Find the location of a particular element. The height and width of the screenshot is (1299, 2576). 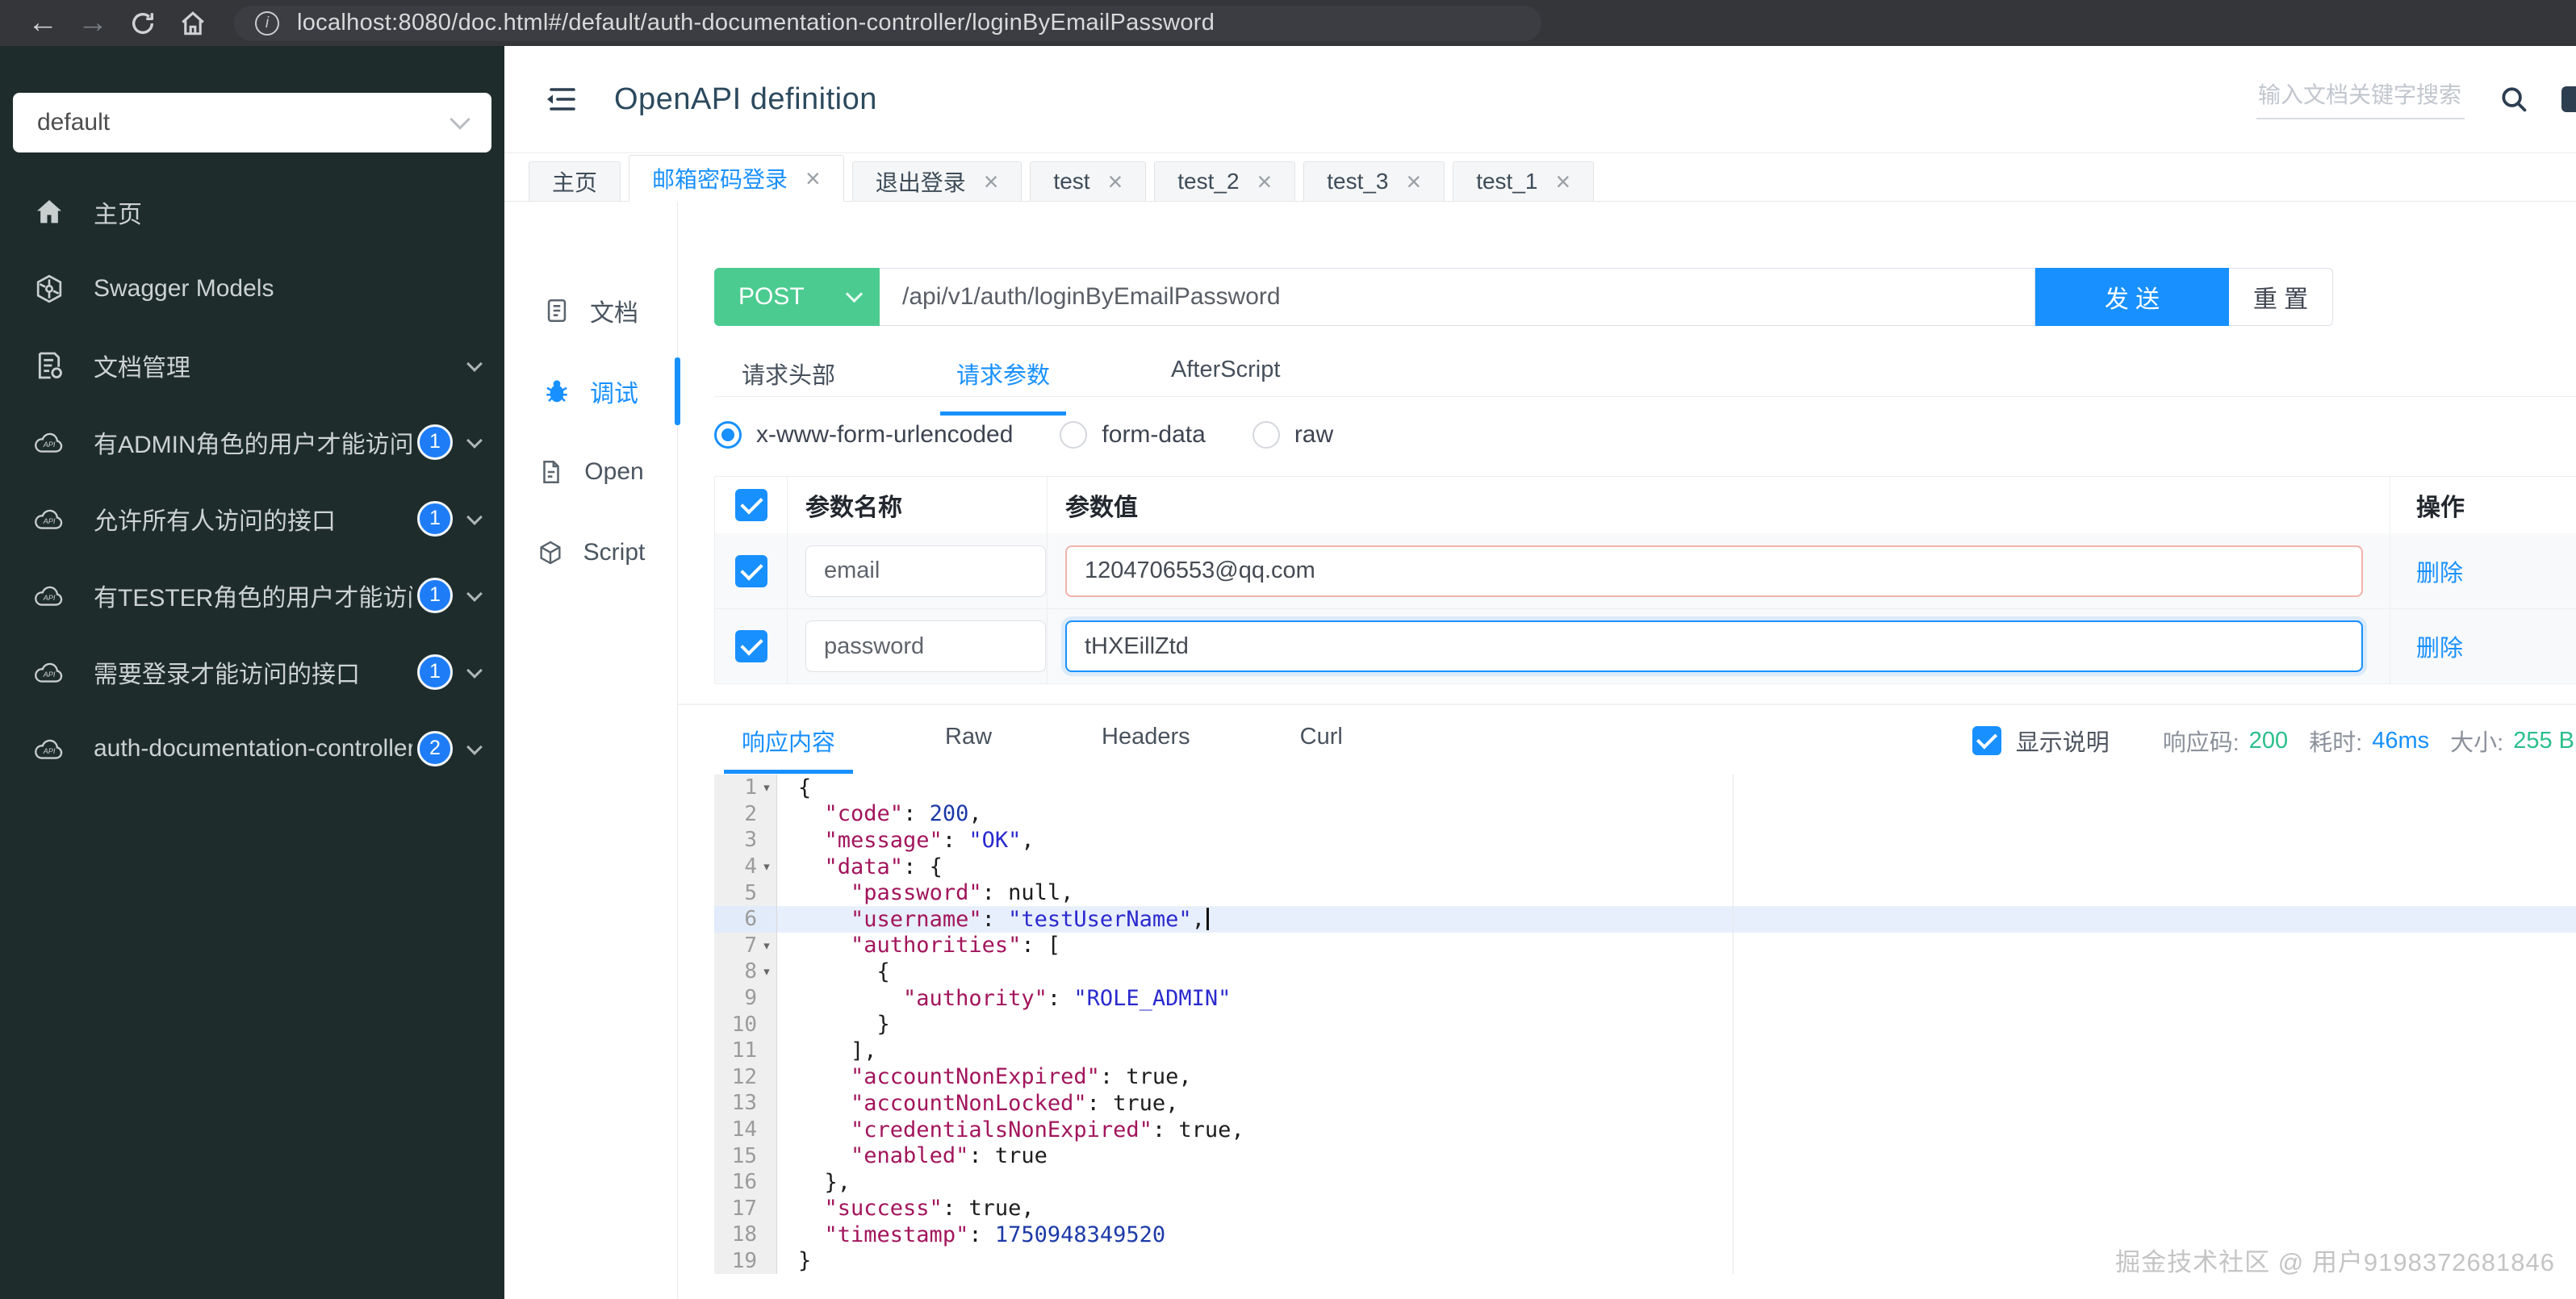

line-gutter: 4 ▾ is located at coordinates (745, 866).